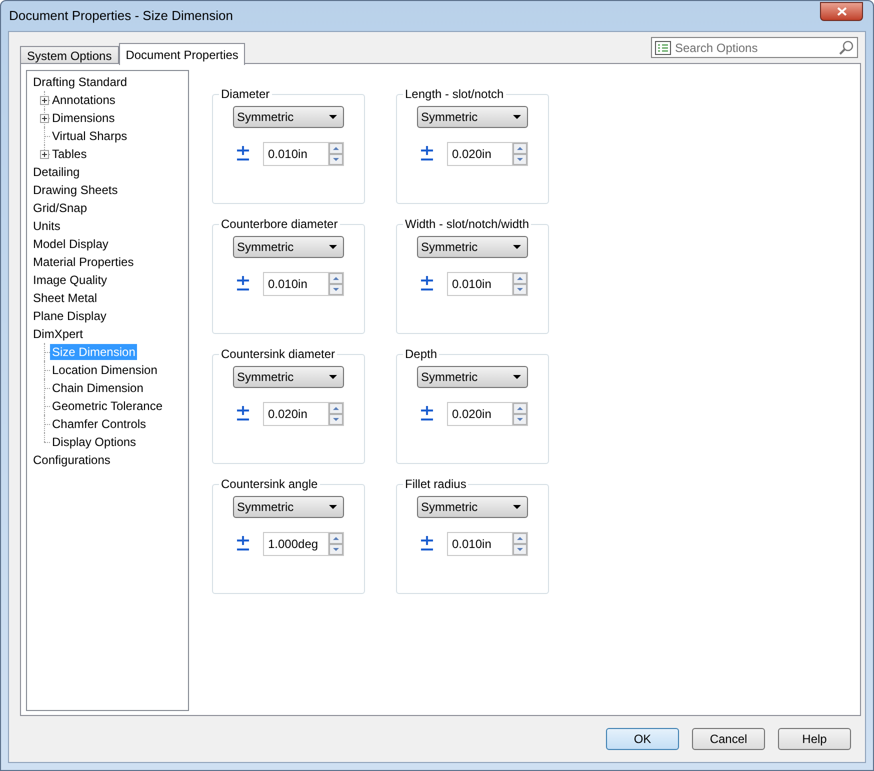 The image size is (874, 771). Describe the element at coordinates (846, 48) in the screenshot. I see `search-icon` at that location.